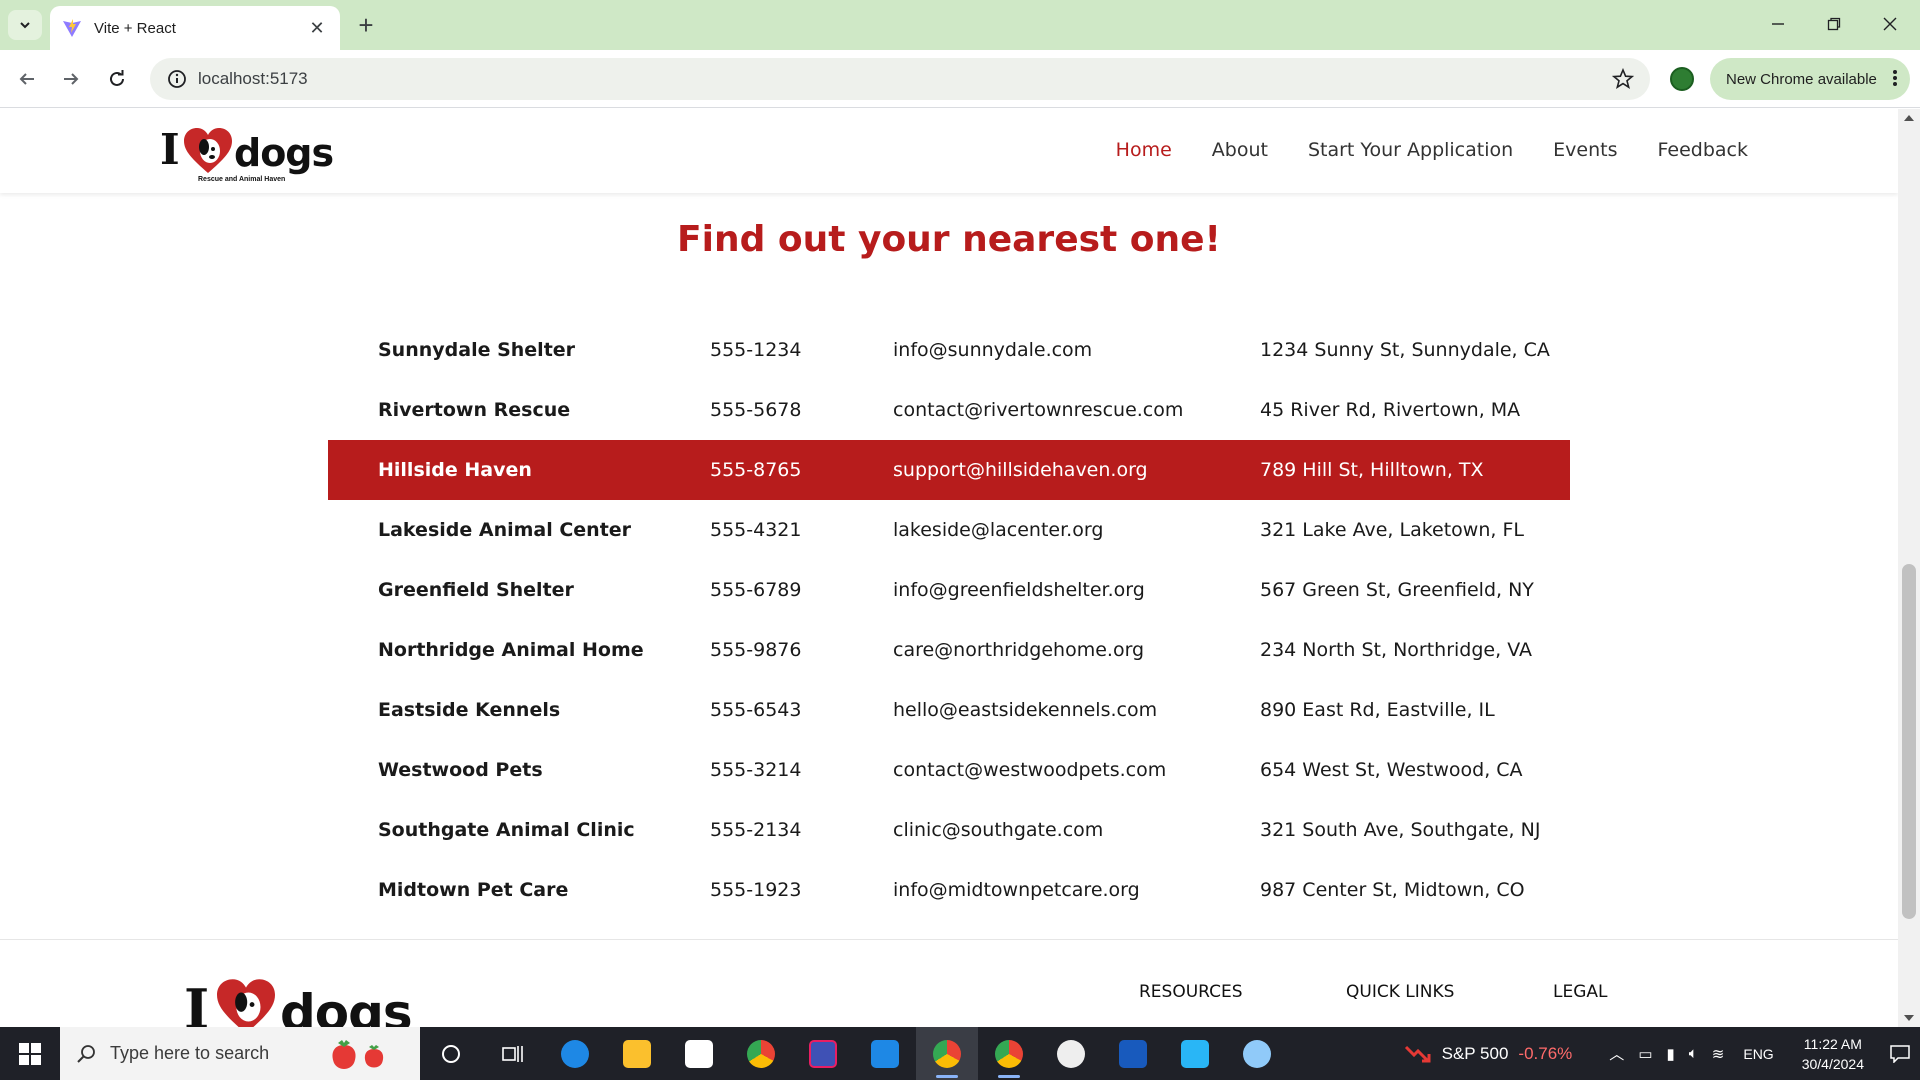 This screenshot has height=1080, width=1920. What do you see at coordinates (317, 28) in the screenshot?
I see `tab-close-icon: ✕` at bounding box center [317, 28].